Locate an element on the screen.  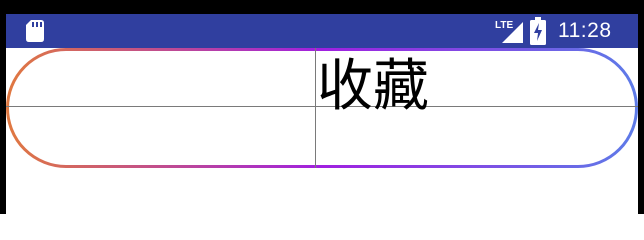
lte-signal-icon: LTE is located at coordinates (509, 31).